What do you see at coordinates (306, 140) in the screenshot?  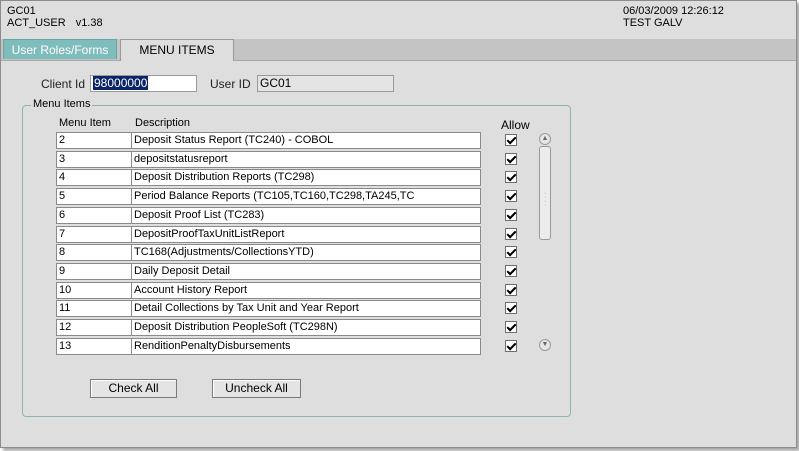 I see `description-cell: Deposit Status Report (TC240) - COBOL` at bounding box center [306, 140].